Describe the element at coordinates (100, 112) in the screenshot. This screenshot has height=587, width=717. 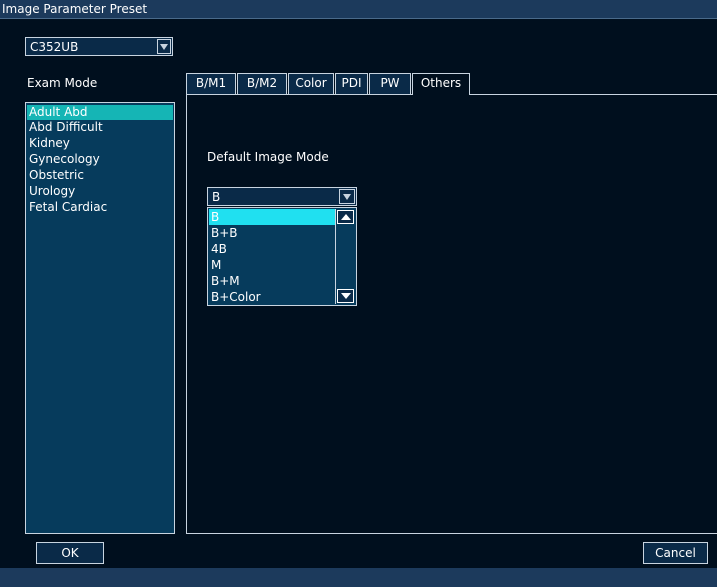
I see `exam-mode-item-adult-abd: Adult Abd` at that location.